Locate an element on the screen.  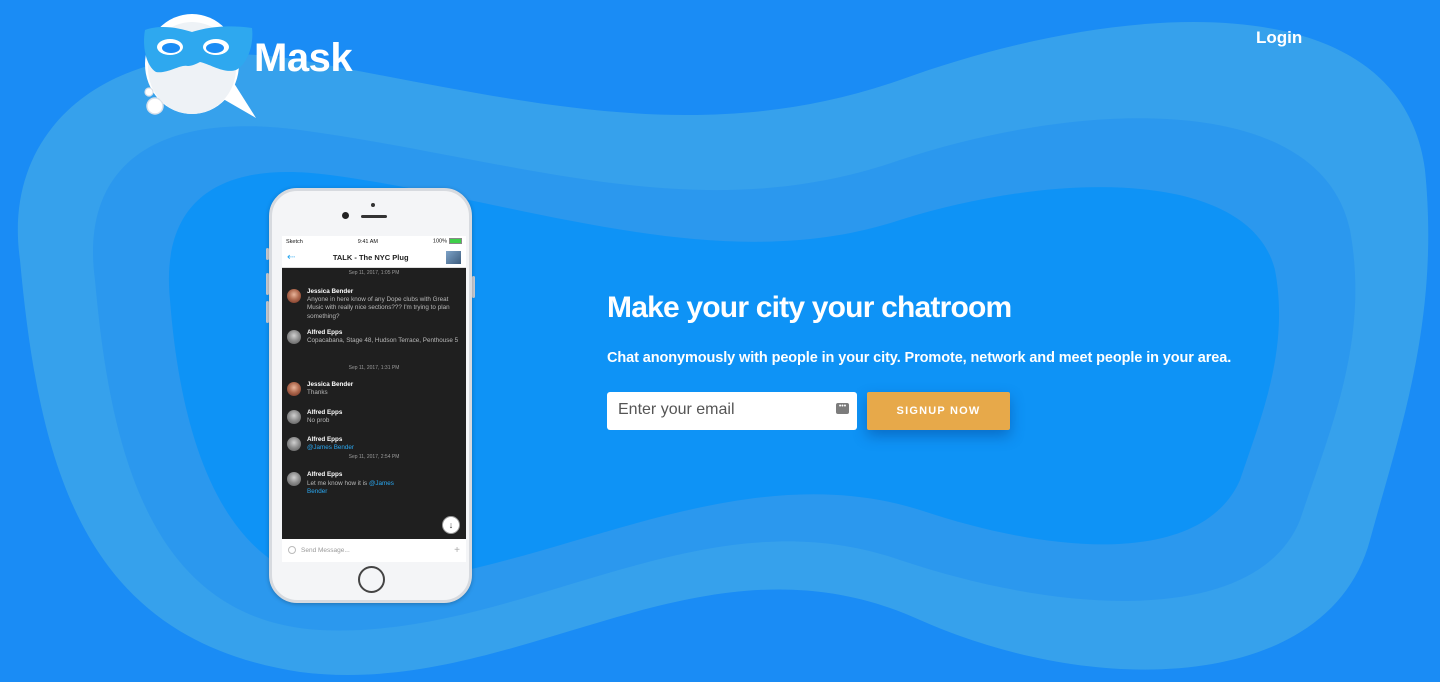
status-carrier: Sketch is located at coordinates (294, 241).